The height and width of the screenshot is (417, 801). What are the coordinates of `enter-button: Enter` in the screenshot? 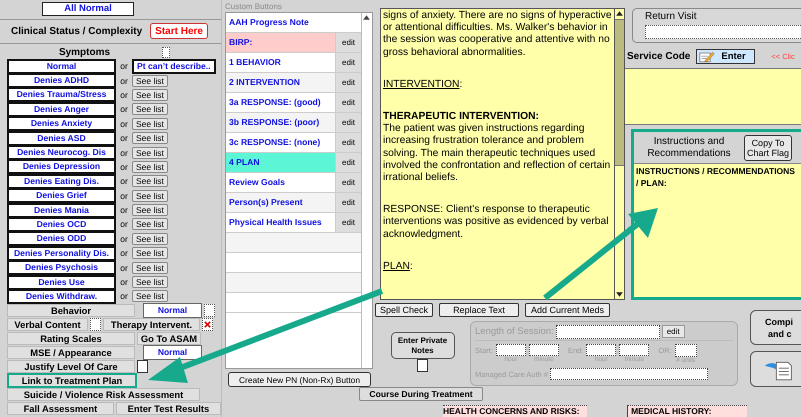 It's located at (726, 56).